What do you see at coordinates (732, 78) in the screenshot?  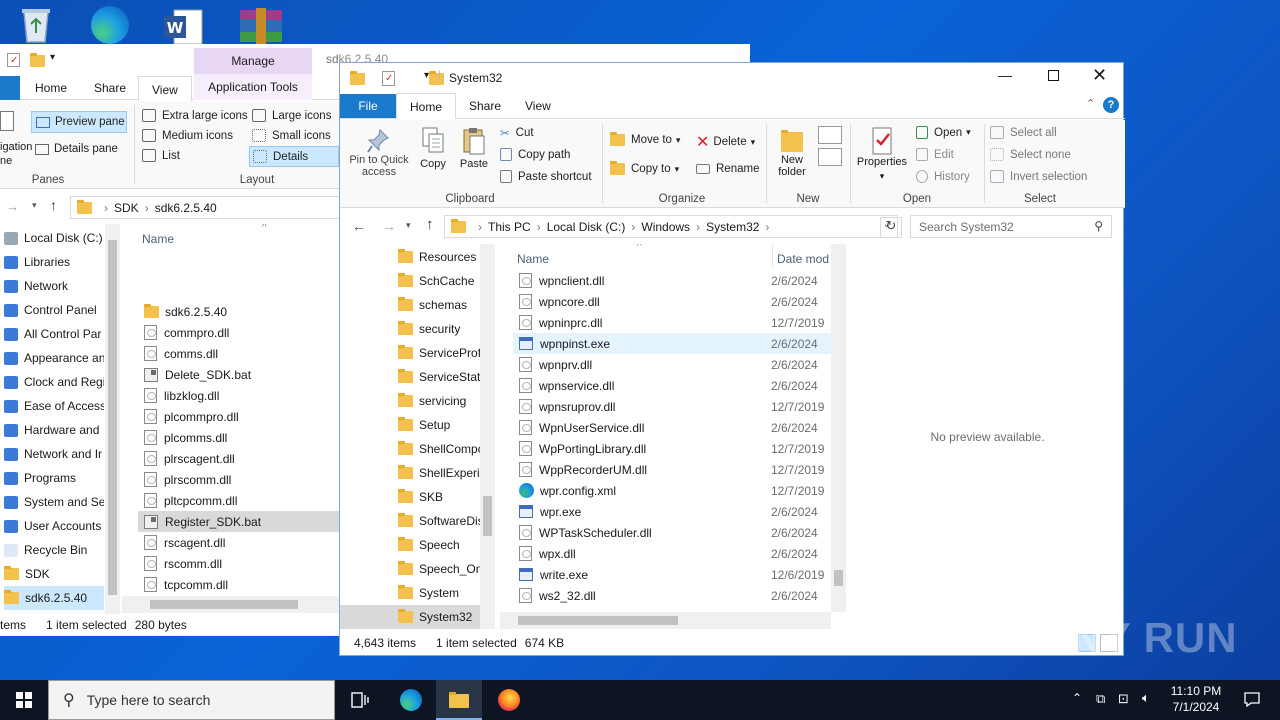 I see `title-bar: ✓ ▾ | System32 — ✕` at bounding box center [732, 78].